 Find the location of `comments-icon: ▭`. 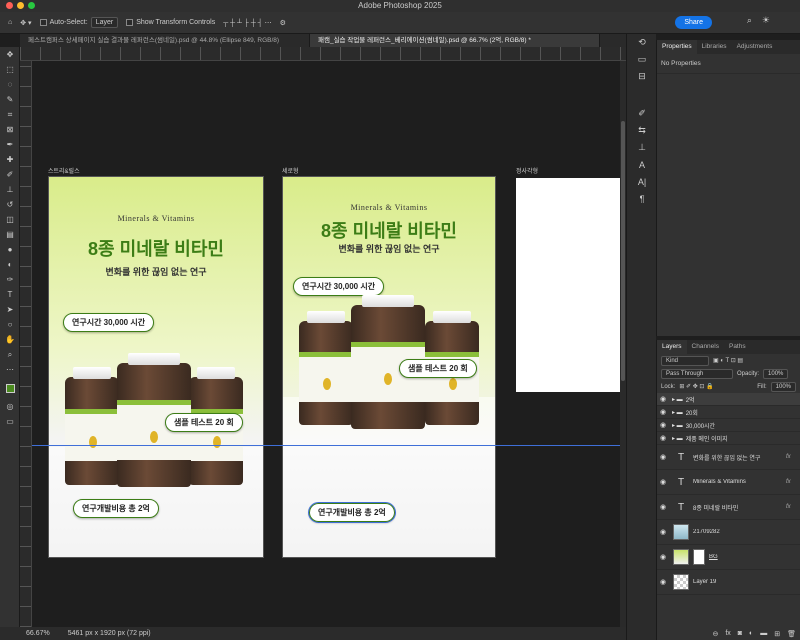

comments-icon: ▭ is located at coordinates (642, 59).